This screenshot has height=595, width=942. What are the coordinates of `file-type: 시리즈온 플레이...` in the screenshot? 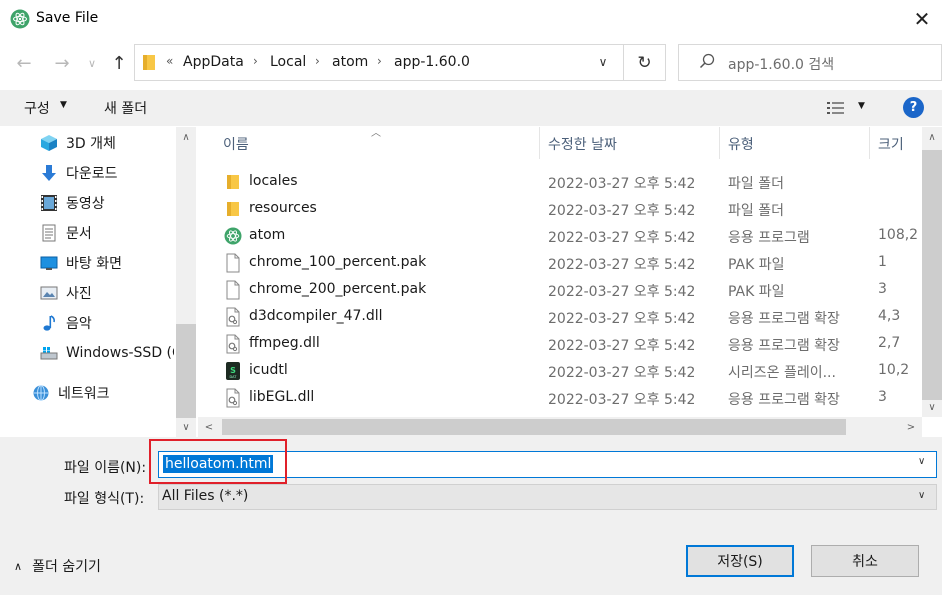 It's located at (782, 373).